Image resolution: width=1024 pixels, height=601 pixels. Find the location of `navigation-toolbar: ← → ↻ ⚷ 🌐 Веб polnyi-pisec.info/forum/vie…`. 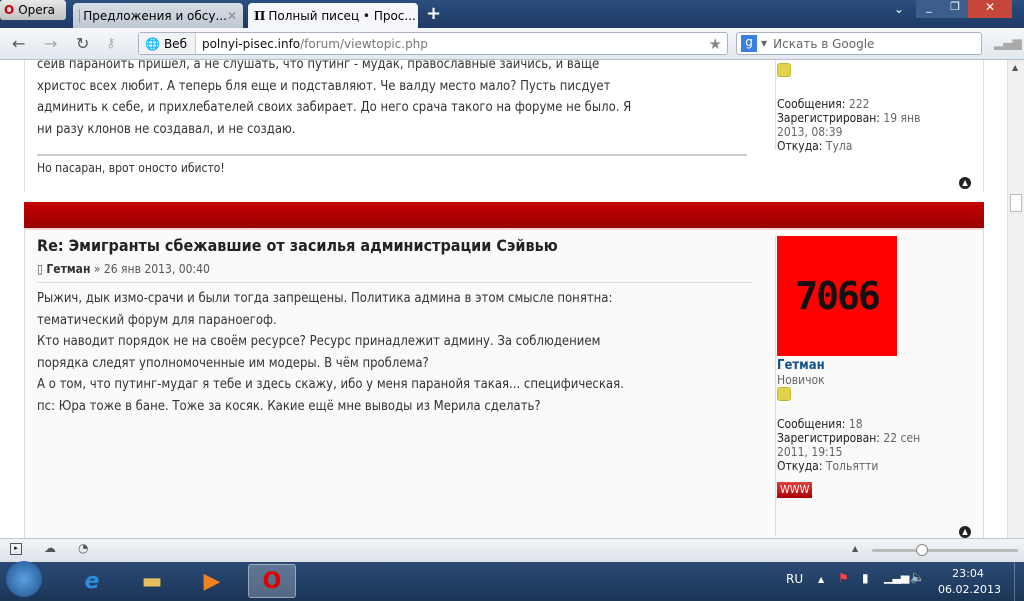

navigation-toolbar: ← → ↻ ⚷ 🌐 Веб polnyi-pisec.info/forum/vie… is located at coordinates (512, 44).